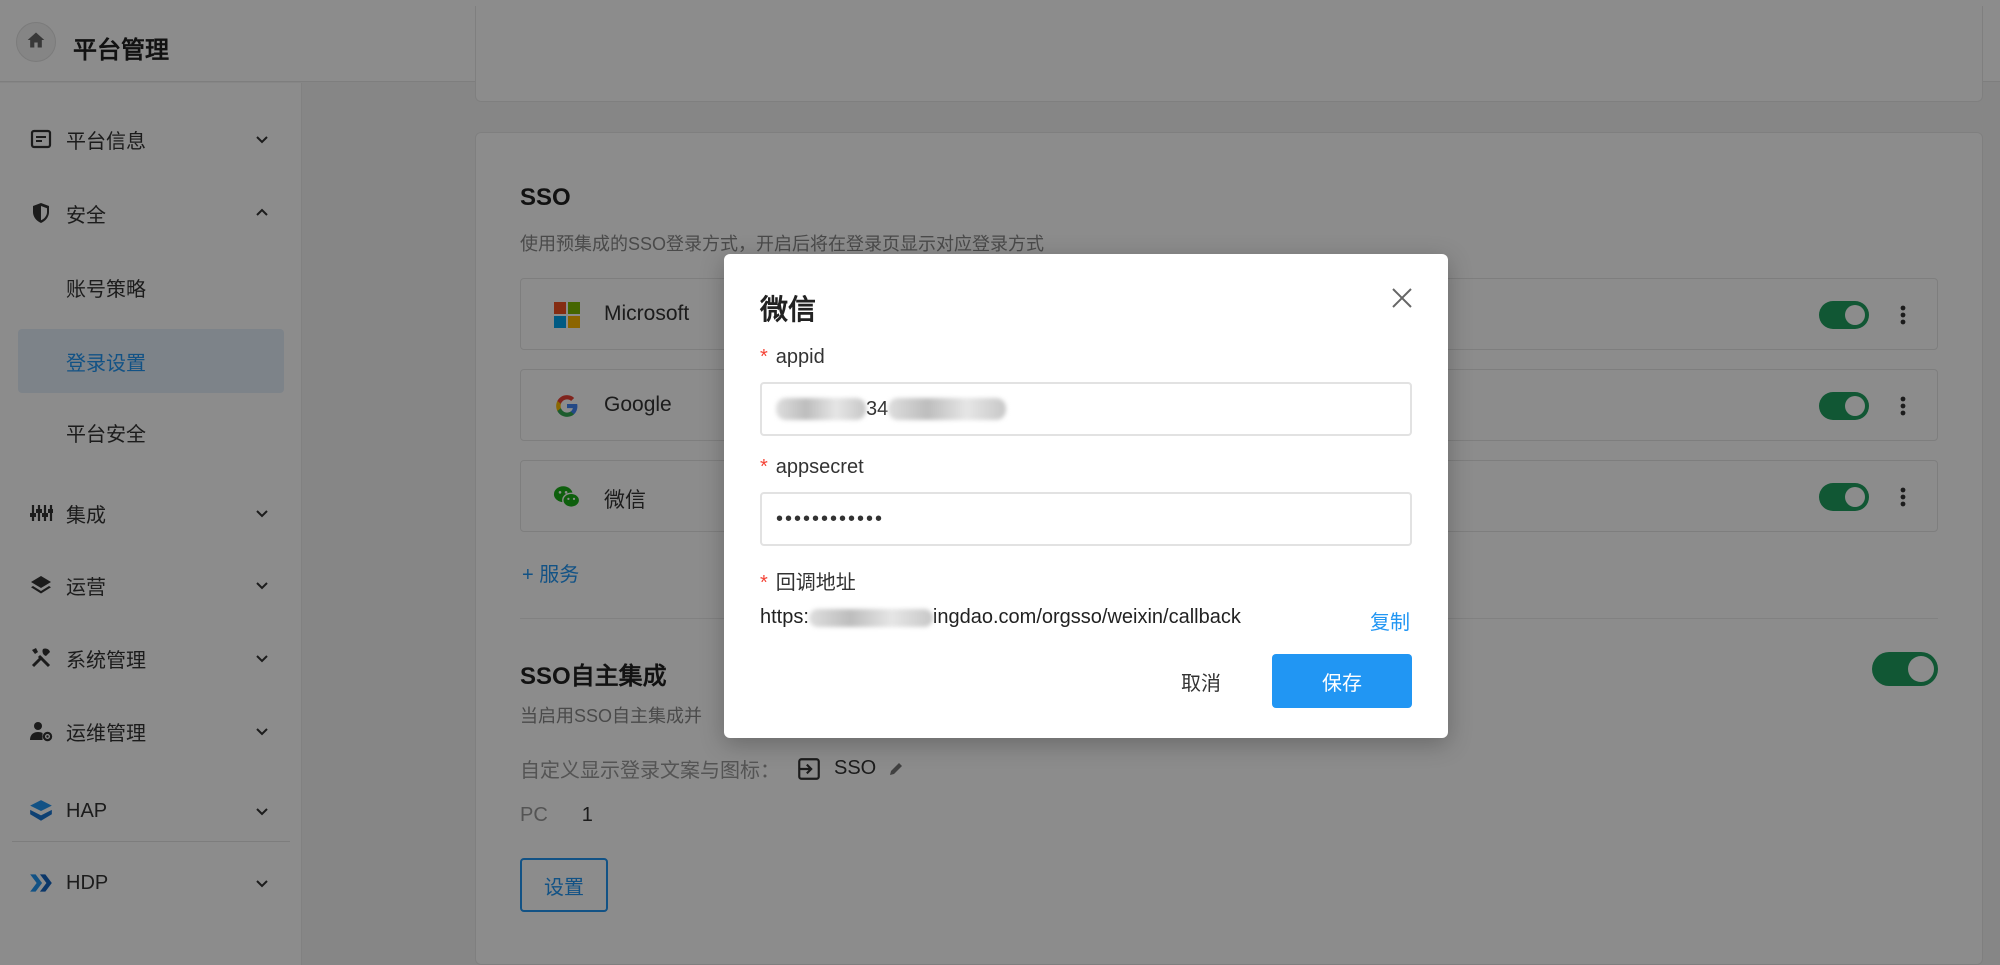 The width and height of the screenshot is (2000, 965). What do you see at coordinates (1390, 620) in the screenshot?
I see `copy-link: 复制` at bounding box center [1390, 620].